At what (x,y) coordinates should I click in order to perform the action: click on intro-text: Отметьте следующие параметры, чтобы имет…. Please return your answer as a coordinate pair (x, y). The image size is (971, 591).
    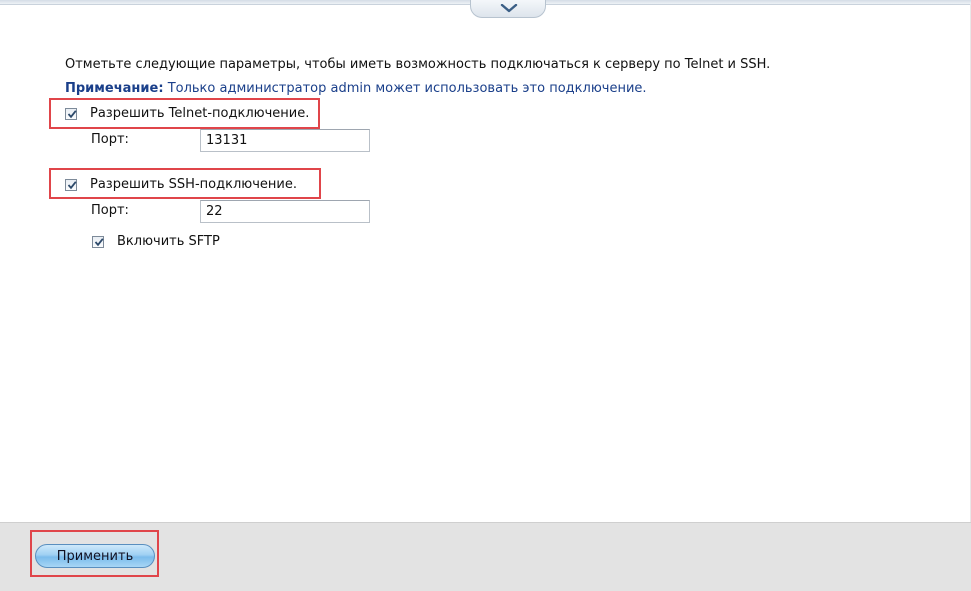
    Looking at the image, I should click on (418, 64).